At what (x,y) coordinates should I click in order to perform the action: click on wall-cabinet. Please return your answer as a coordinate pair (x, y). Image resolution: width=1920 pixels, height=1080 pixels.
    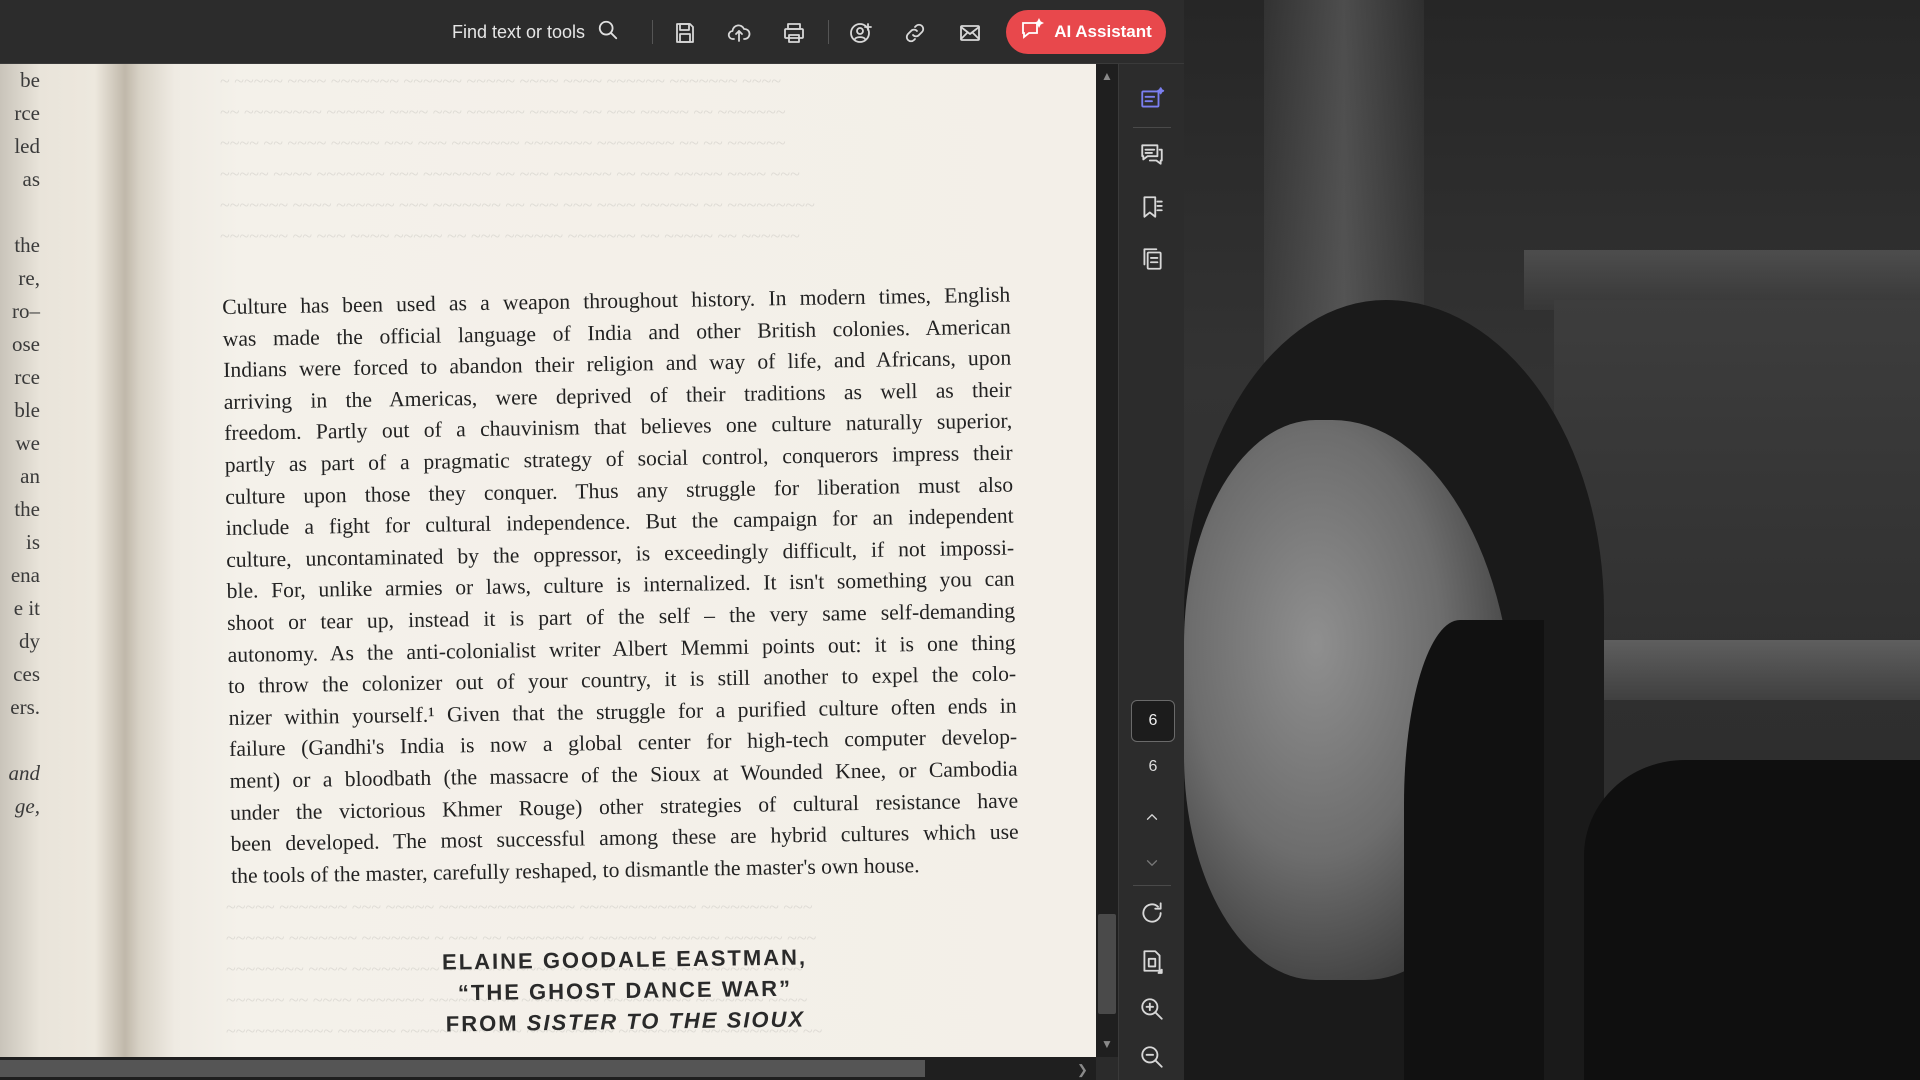
    Looking at the image, I should click on (1737, 490).